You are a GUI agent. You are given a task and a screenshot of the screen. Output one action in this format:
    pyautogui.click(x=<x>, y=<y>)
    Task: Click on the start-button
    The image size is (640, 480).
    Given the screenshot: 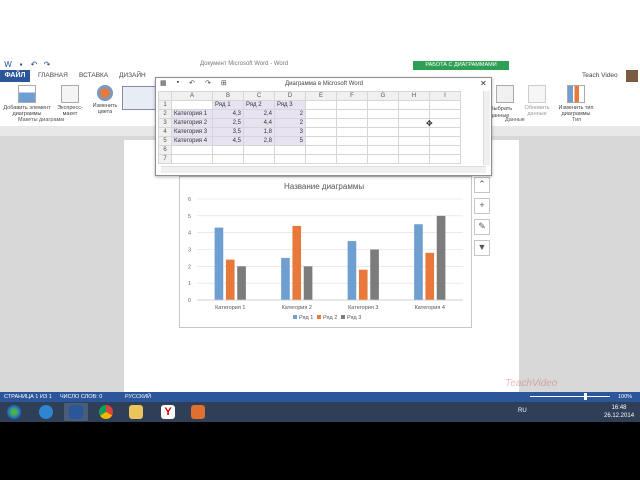 What is the action you would take?
    pyautogui.click(x=14, y=412)
    